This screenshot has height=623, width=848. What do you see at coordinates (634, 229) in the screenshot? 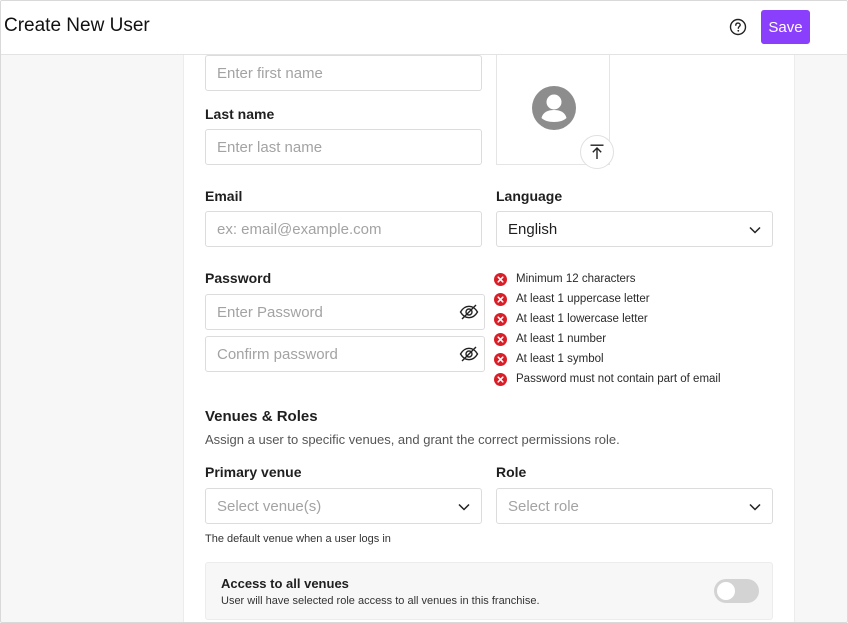
I see `language-select: English` at bounding box center [634, 229].